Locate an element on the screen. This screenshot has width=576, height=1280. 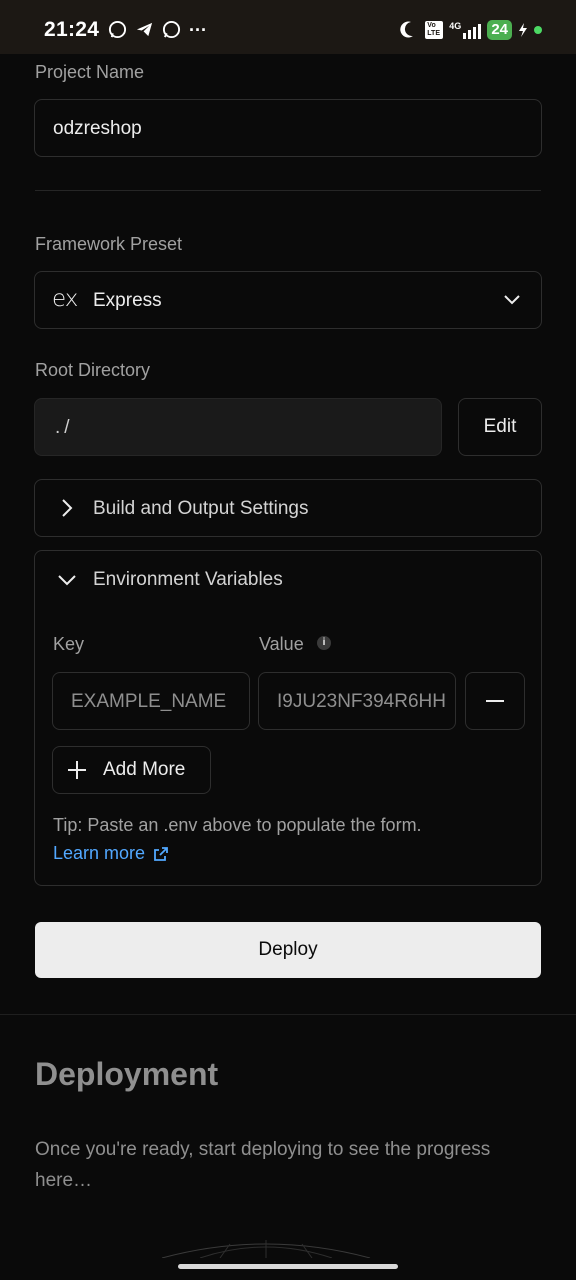
framework-preset-value: Express is located at coordinates (127, 300).